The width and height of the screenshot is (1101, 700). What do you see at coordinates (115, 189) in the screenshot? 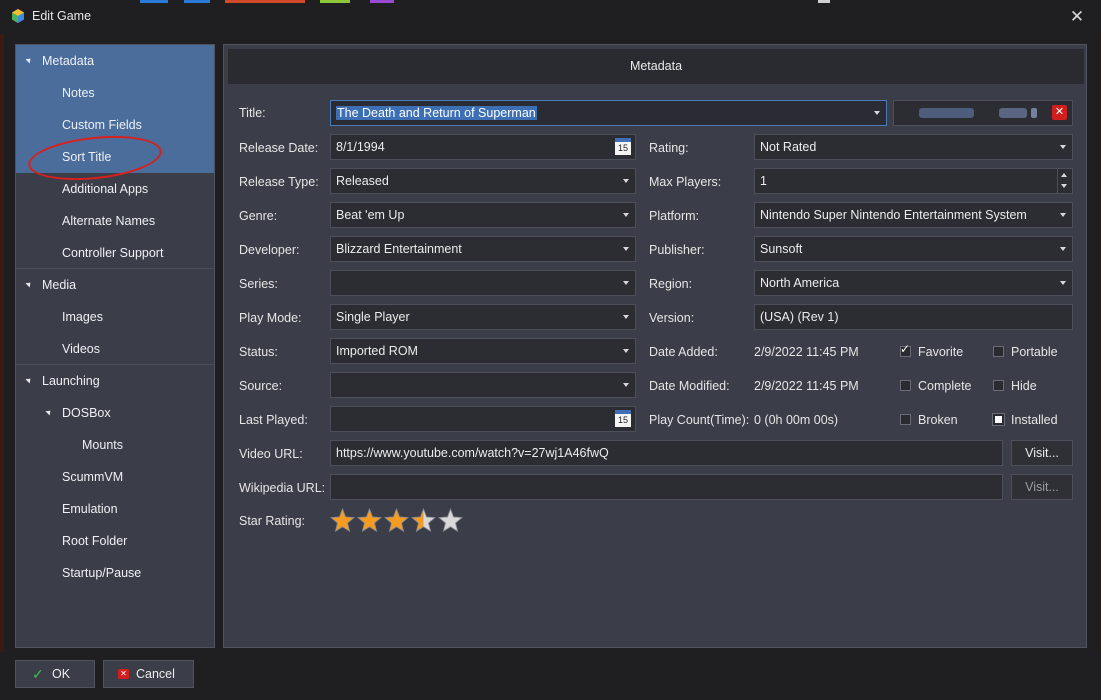
I see `sidebar-item-additional-apps: Additional Apps` at bounding box center [115, 189].